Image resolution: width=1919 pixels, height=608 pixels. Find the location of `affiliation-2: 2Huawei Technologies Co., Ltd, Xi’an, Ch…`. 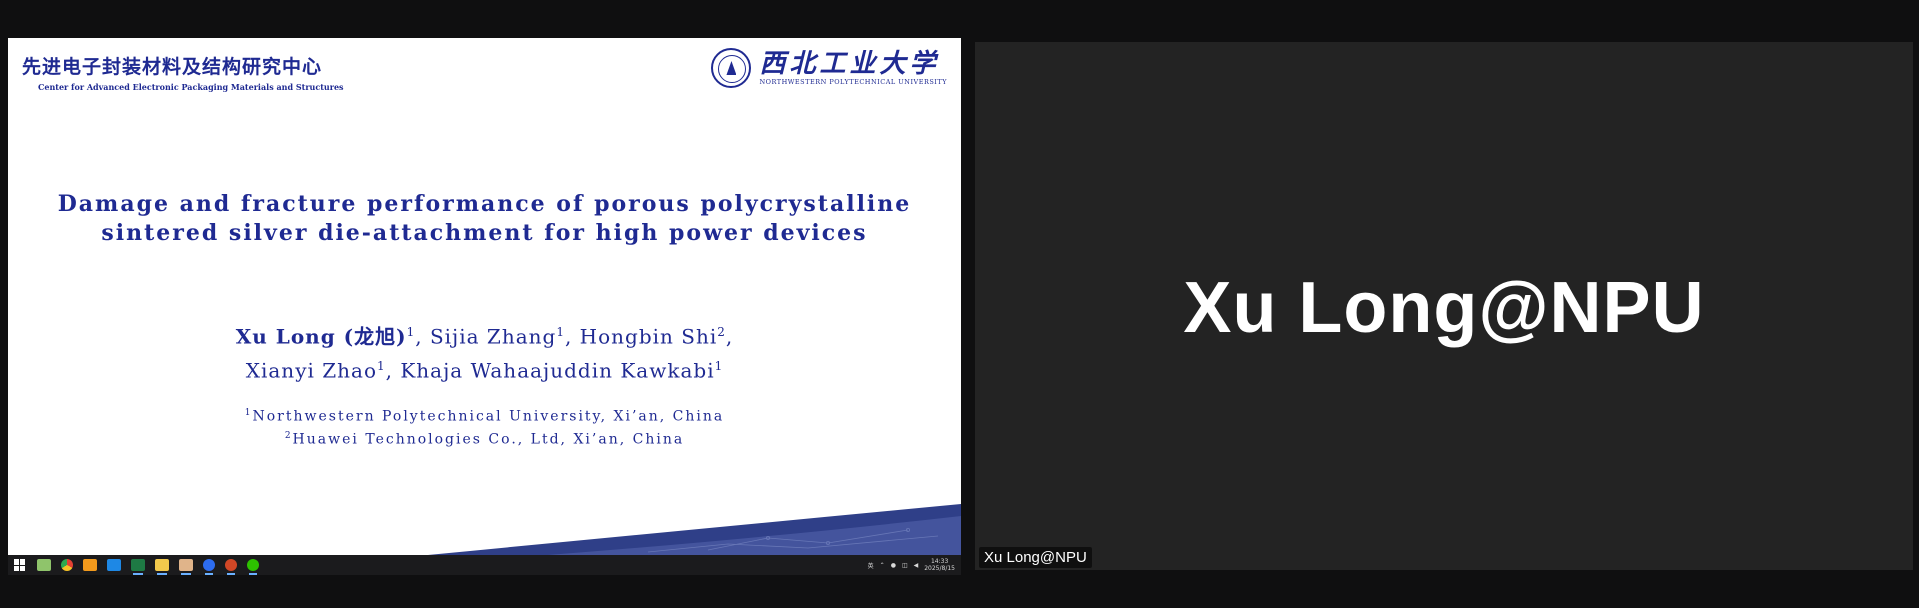

affiliation-2: 2Huawei Technologies Co., Ltd, Xi’an, Ch… is located at coordinates (484, 439).